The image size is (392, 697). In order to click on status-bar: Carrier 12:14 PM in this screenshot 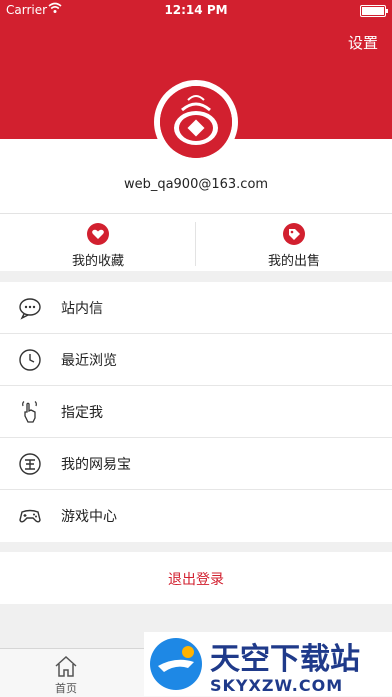, I will do `click(196, 10)`.